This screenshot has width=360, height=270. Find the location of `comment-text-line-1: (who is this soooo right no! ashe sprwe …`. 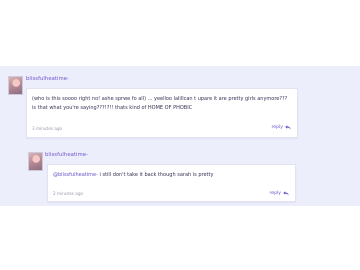

comment-text-line-1: (who is this soooo right no! ashe sprwe … is located at coordinates (160, 99).